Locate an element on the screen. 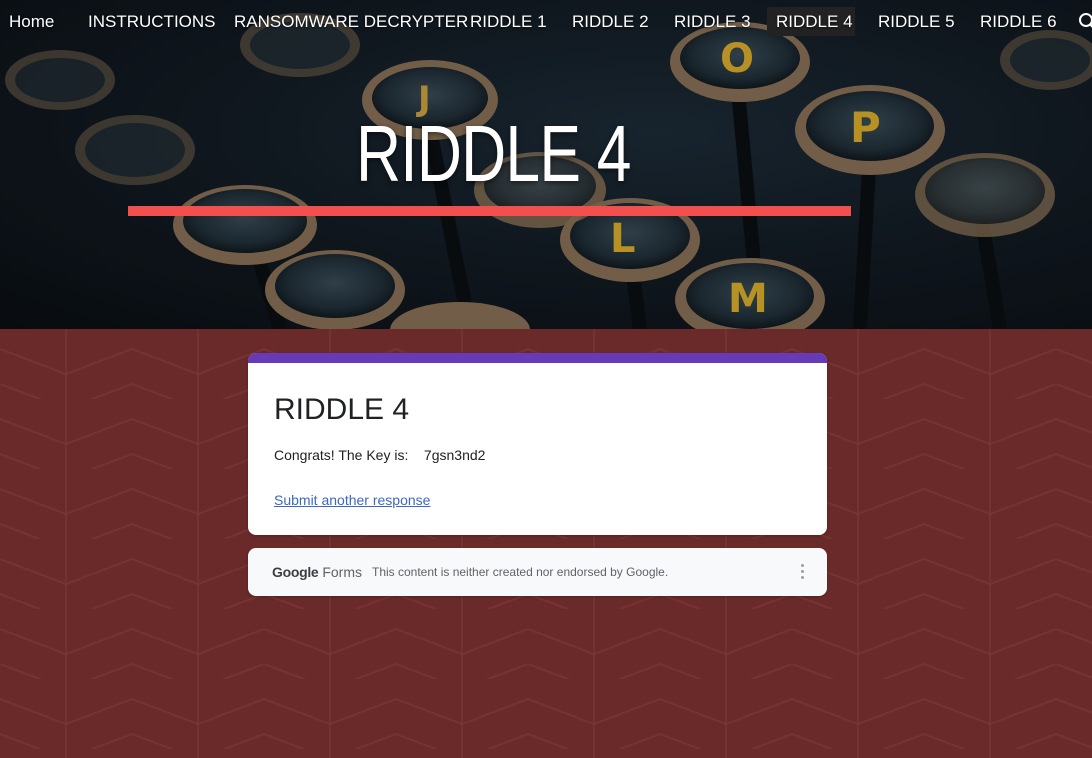 This screenshot has width=1092, height=758. google-forms-logo: Google Forms is located at coordinates (317, 572).